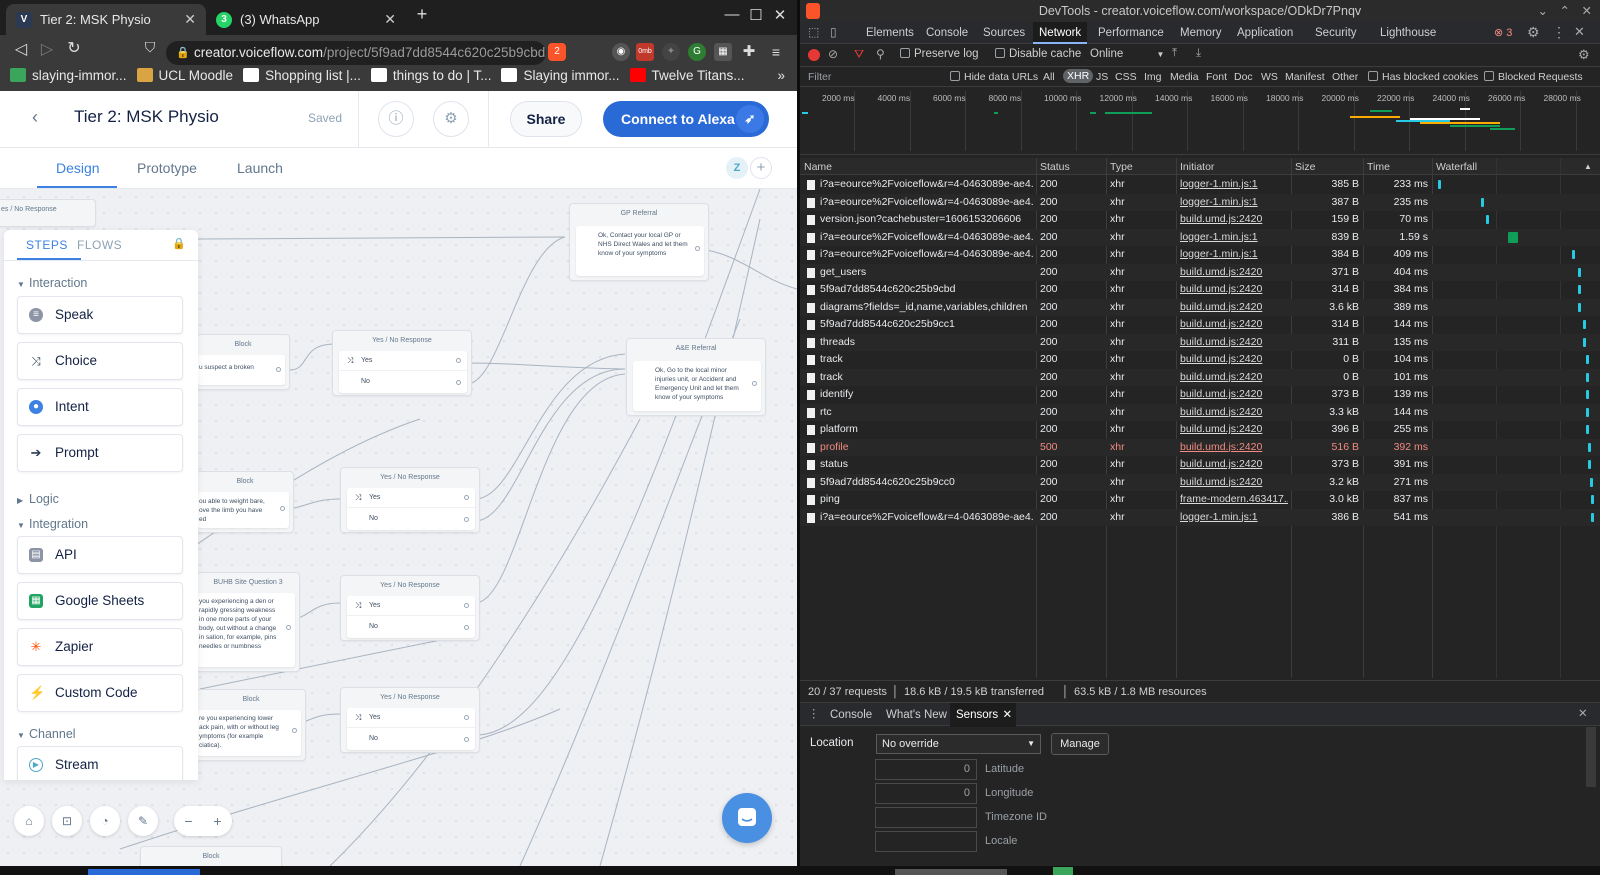 The width and height of the screenshot is (1600, 875). Describe the element at coordinates (1565, 11) in the screenshot. I see `maximize-icon: ⌃` at that location.